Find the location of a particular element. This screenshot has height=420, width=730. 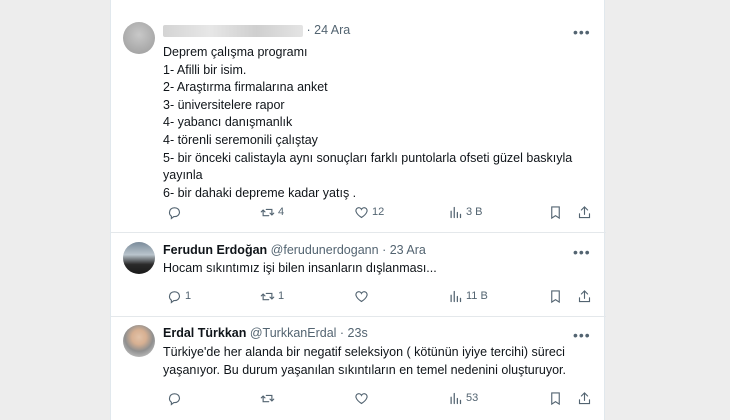

tweet-actions: 53 is located at coordinates (358, 398).